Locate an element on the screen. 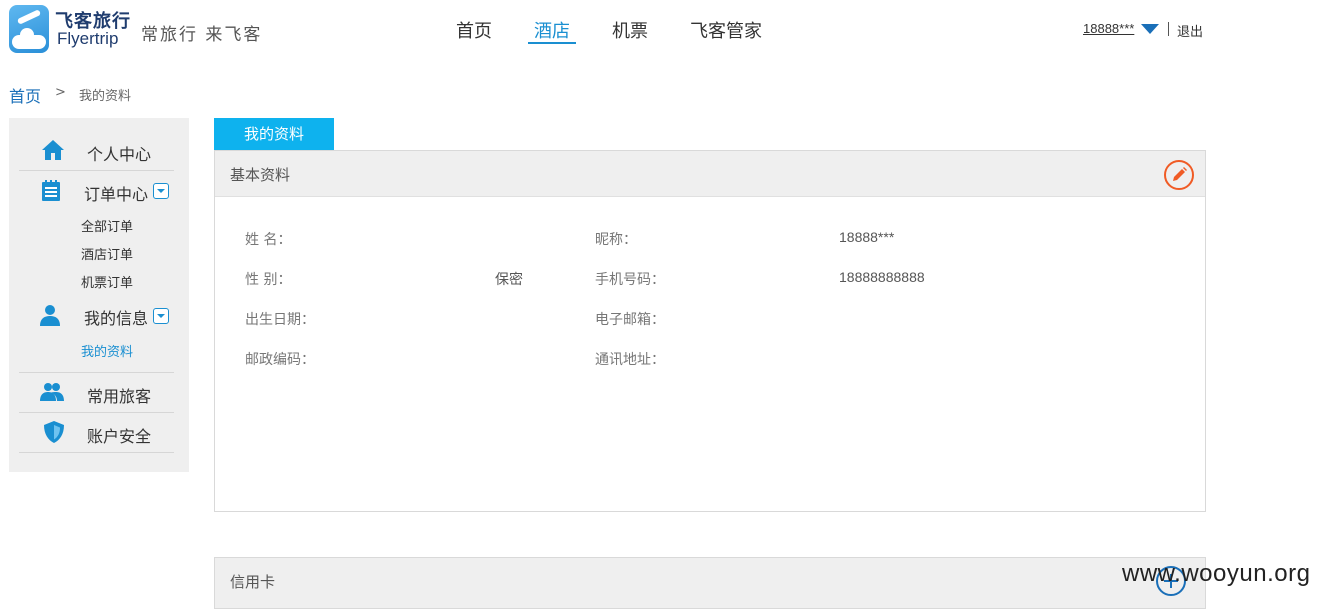 This screenshot has height=609, width=1328. credit-card-panel is located at coordinates (710, 583).